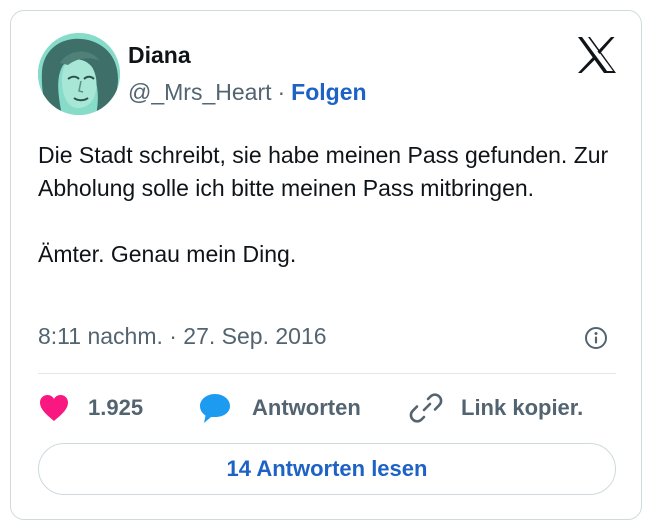 The width and height of the screenshot is (652, 532). I want to click on read-replies-button: 14 Antworten lesen, so click(327, 469).